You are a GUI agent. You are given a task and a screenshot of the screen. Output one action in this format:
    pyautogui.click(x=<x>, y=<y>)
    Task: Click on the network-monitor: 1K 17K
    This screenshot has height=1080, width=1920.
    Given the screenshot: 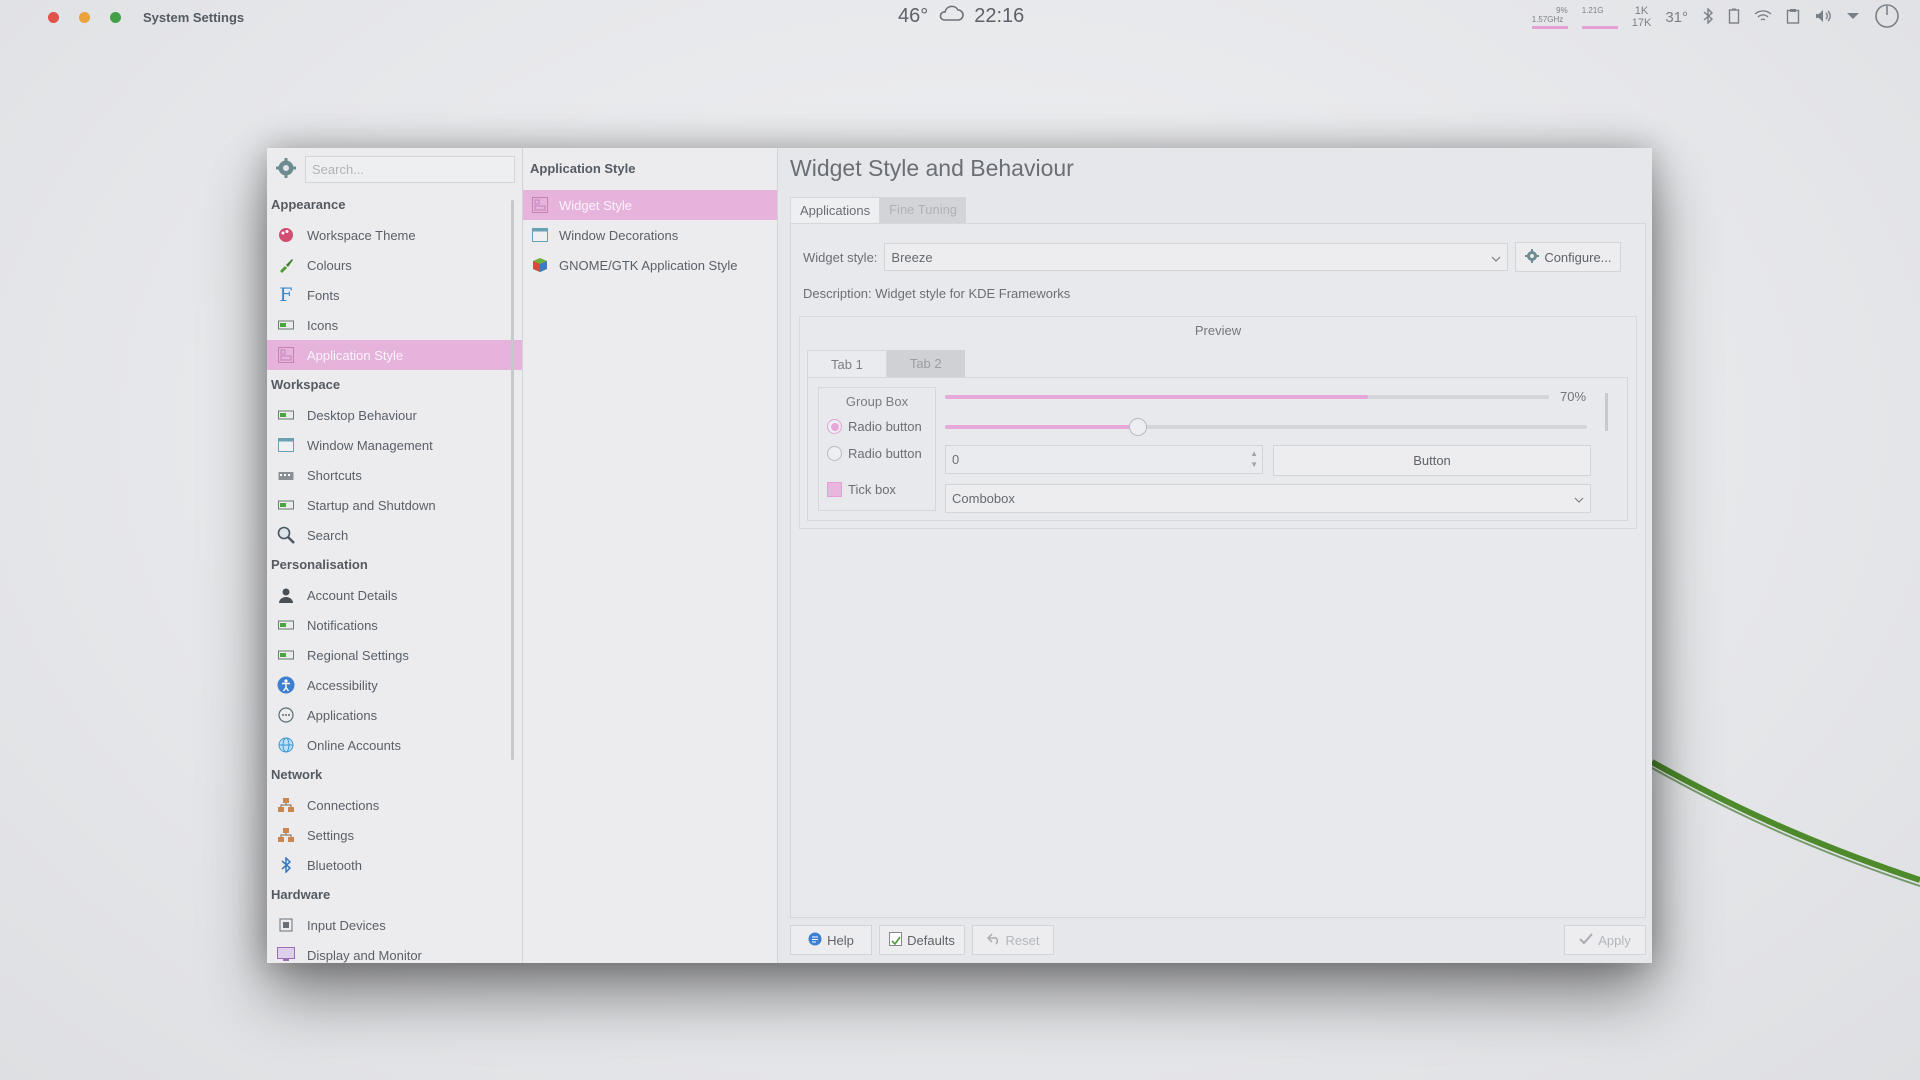 What is the action you would take?
    pyautogui.click(x=1642, y=17)
    